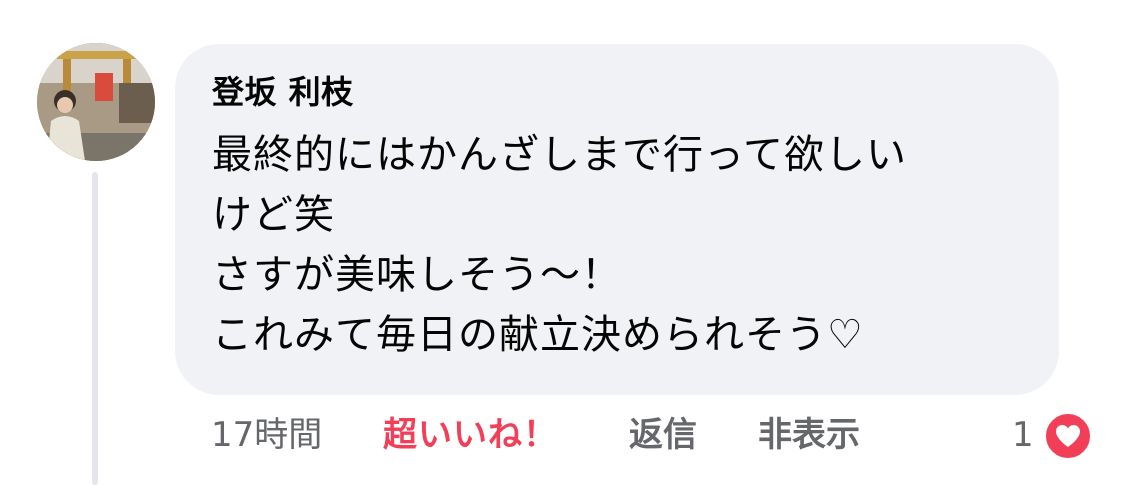  I want to click on avatar-photo, so click(96, 102).